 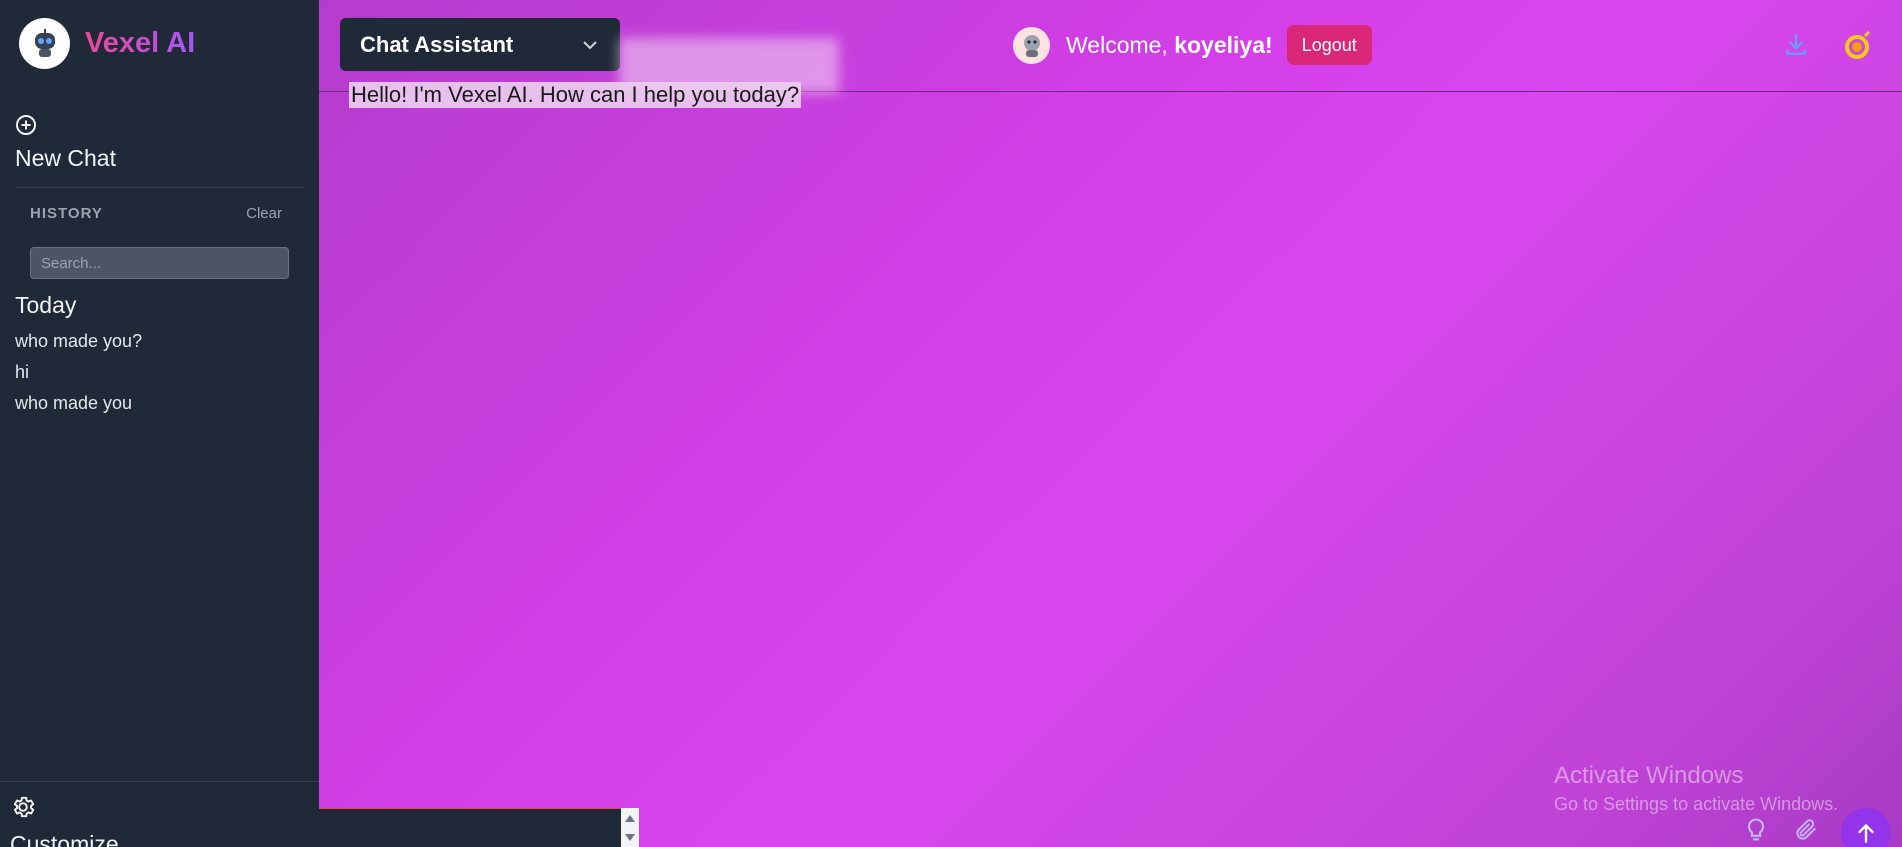 I want to click on welcome-suffix: !, so click(x=1269, y=44).